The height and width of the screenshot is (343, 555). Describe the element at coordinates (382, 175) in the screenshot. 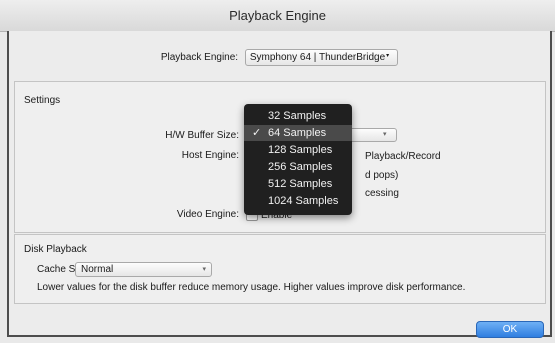

I see `pops-text: d pops)` at that location.